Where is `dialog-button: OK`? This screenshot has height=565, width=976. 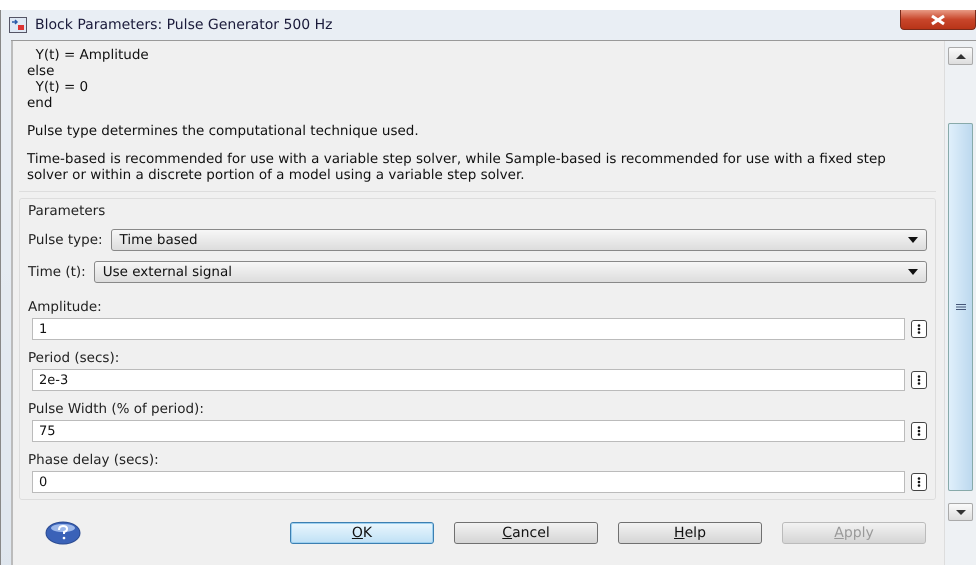 dialog-button: OK is located at coordinates (362, 533).